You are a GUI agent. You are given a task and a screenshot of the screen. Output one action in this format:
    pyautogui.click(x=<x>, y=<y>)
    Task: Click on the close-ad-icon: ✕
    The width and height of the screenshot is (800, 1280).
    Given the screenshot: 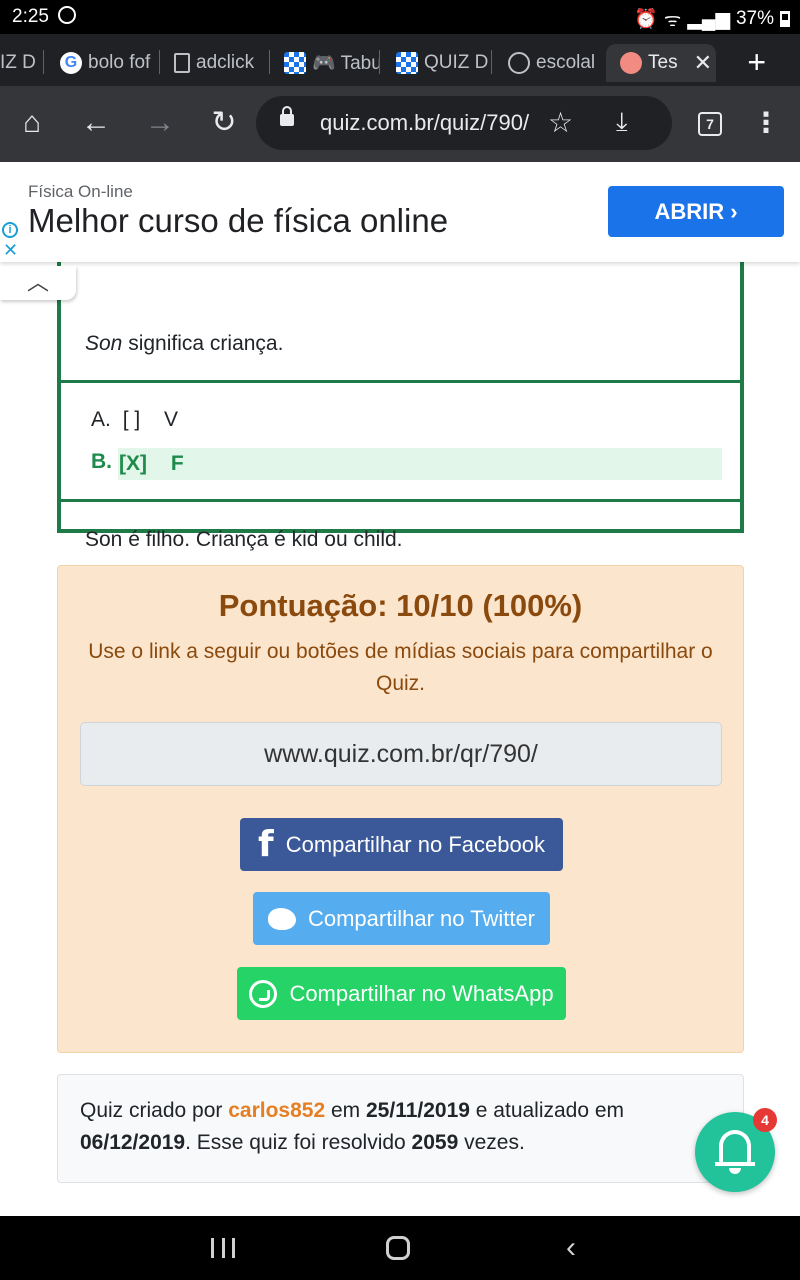 What is the action you would take?
    pyautogui.click(x=10, y=250)
    